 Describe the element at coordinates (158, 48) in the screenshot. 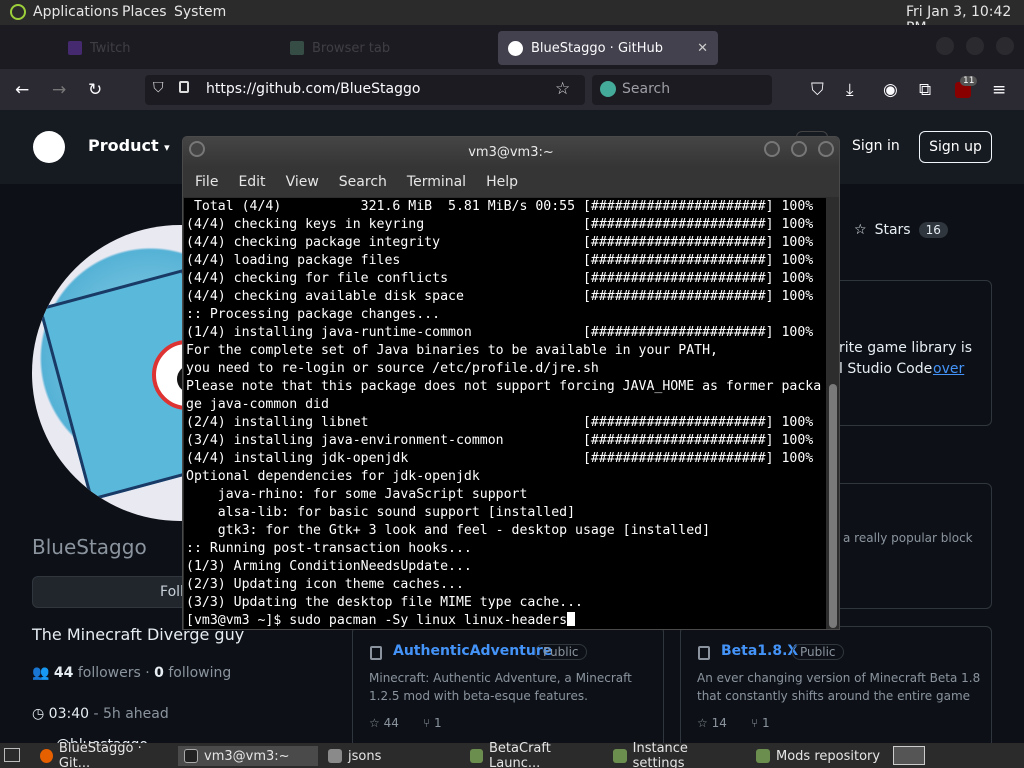

I see `browser-tab: Twitch` at that location.